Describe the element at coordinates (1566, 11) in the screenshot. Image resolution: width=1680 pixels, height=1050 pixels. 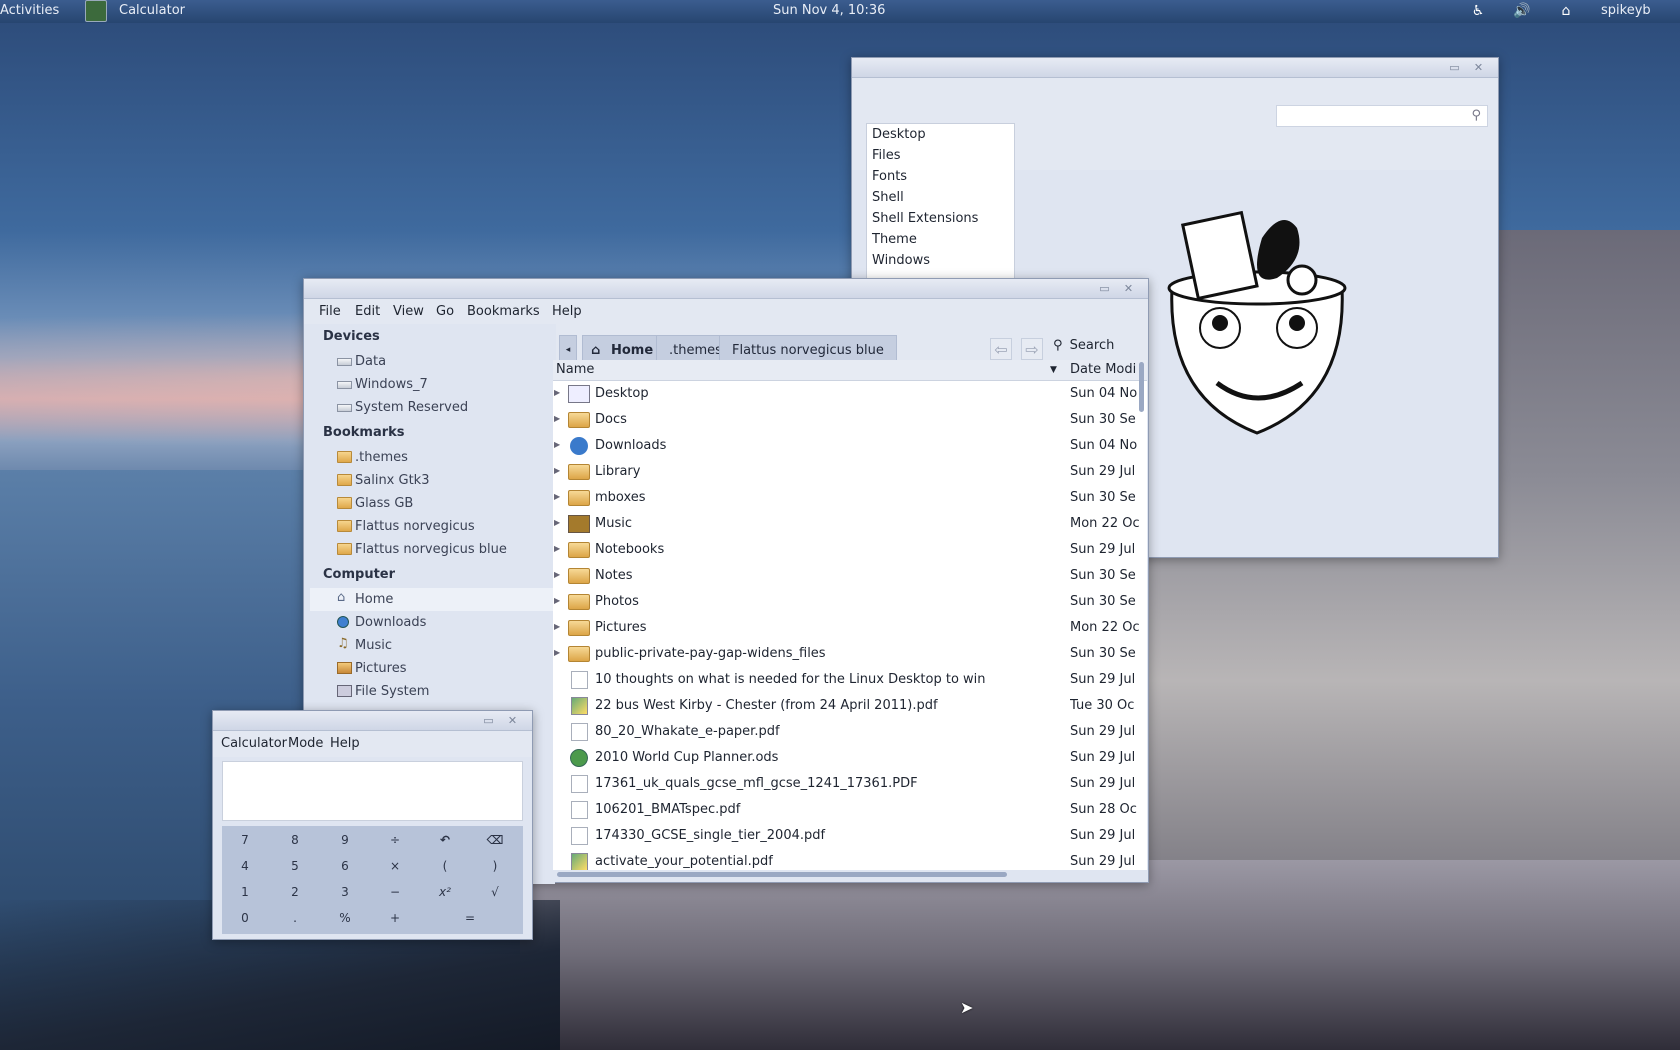
I see `network-icon: ⌂` at that location.